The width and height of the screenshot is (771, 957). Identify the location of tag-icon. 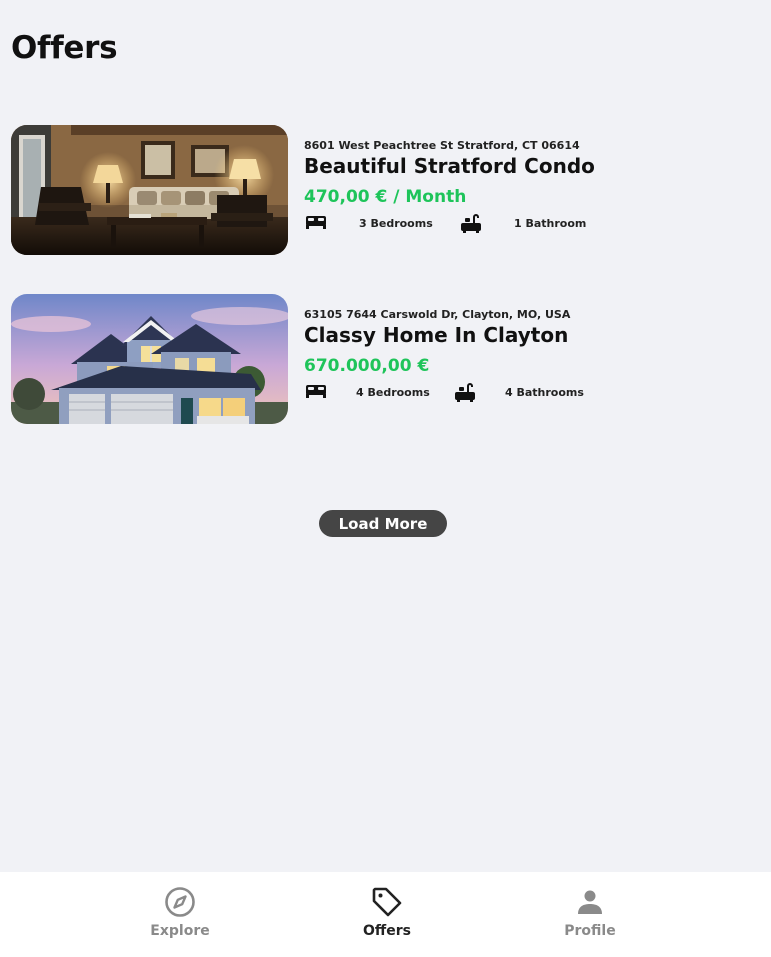
(387, 902).